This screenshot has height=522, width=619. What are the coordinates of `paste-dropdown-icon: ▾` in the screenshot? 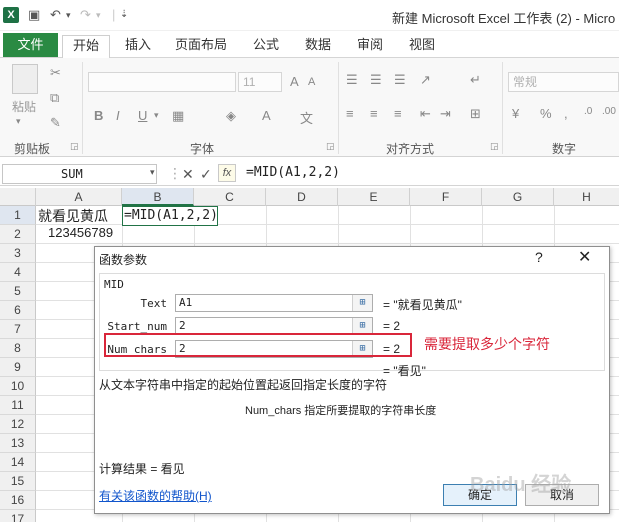 It's located at (18, 121).